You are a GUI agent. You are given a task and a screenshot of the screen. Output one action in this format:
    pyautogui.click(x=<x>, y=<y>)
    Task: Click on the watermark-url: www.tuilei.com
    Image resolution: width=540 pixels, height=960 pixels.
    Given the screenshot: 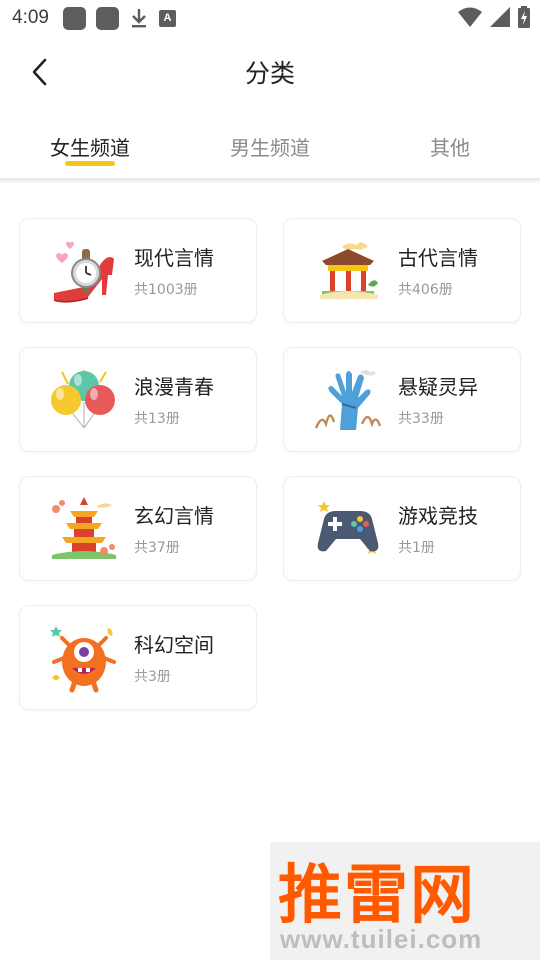 What is the action you would take?
    pyautogui.click(x=381, y=939)
    